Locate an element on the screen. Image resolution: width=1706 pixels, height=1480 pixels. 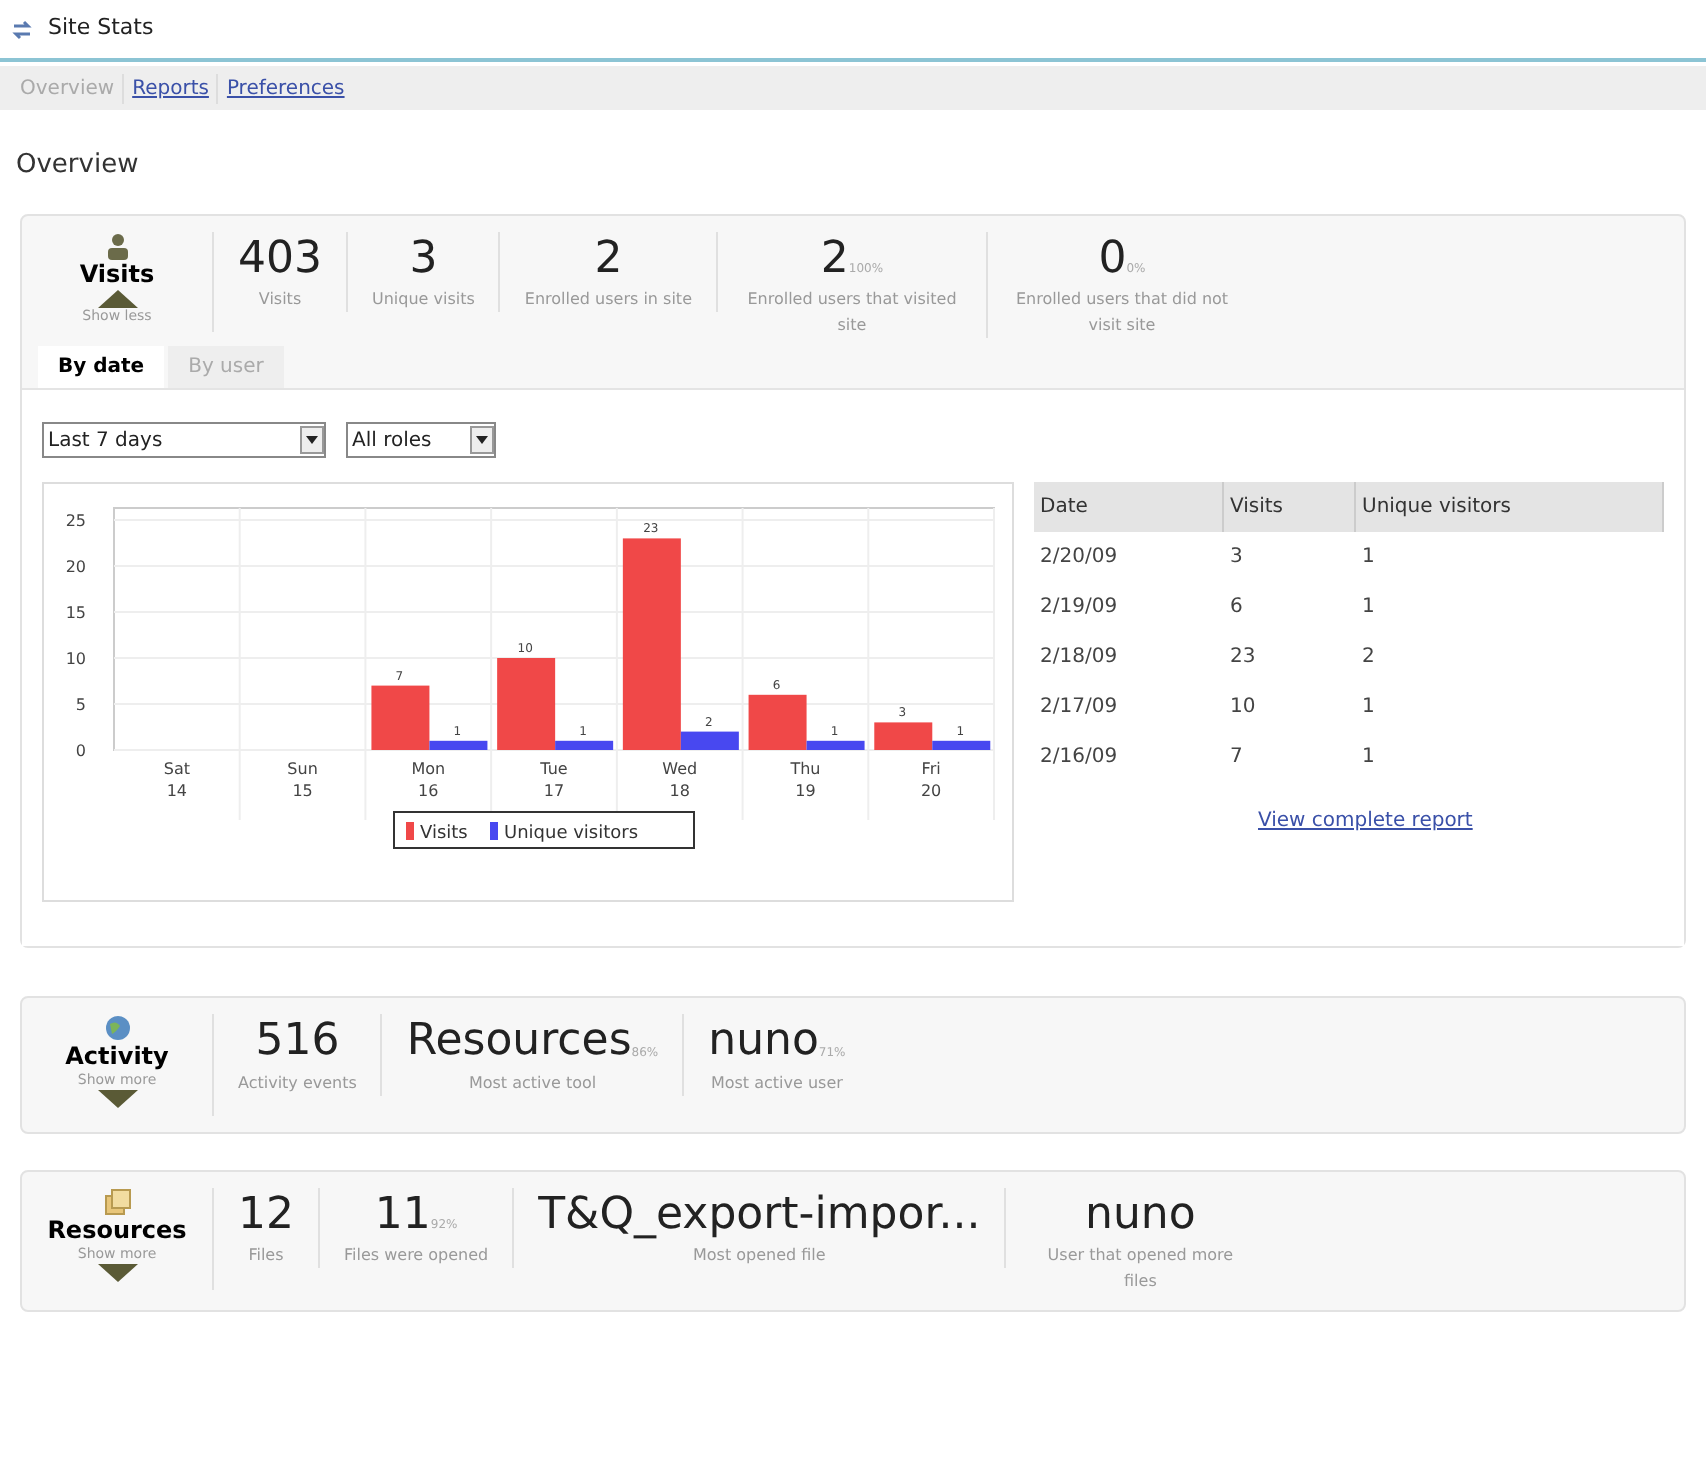
window-title: Site Stats is located at coordinates (101, 28).